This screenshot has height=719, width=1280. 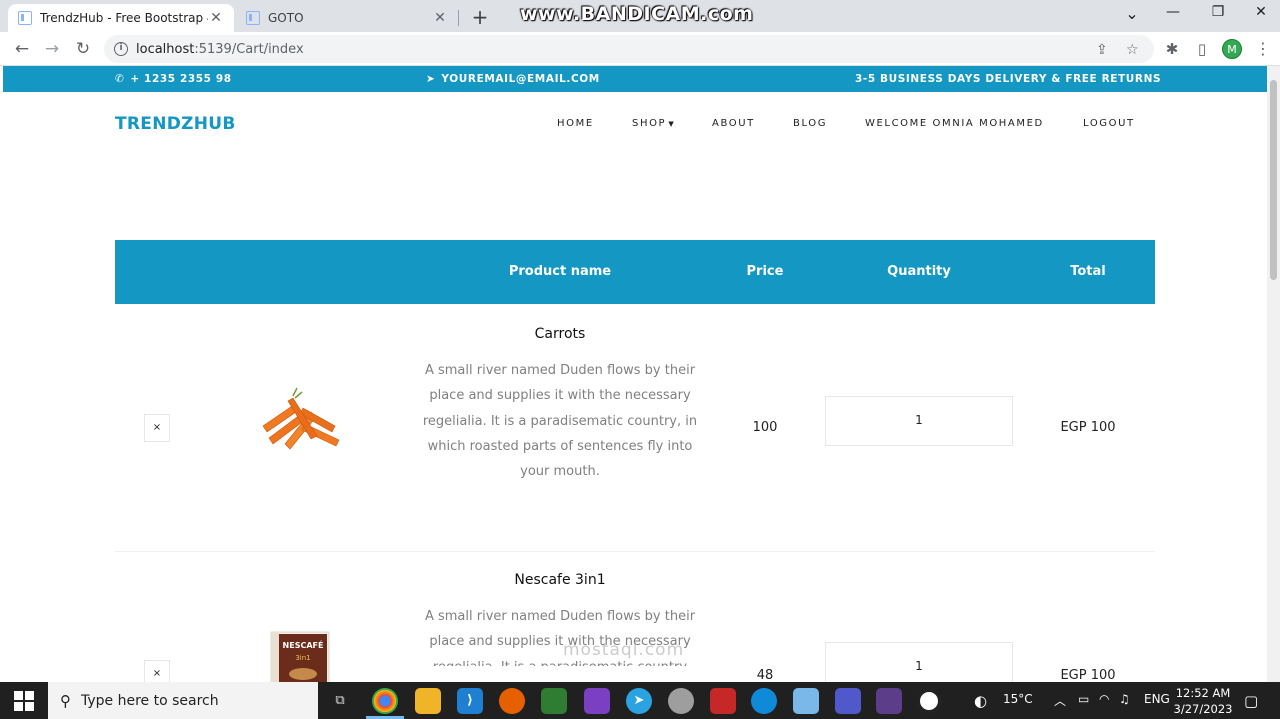 What do you see at coordinates (181, 79) in the screenshot?
I see `phone-text: + 1235 2355 98` at bounding box center [181, 79].